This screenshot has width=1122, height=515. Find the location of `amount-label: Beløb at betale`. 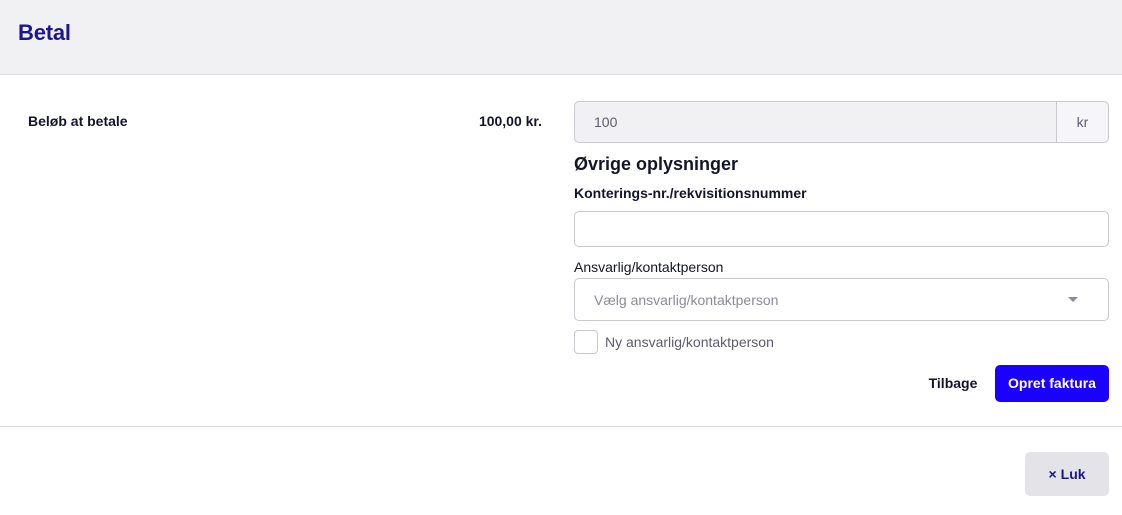

amount-label: Beløb at betale is located at coordinates (78, 121).